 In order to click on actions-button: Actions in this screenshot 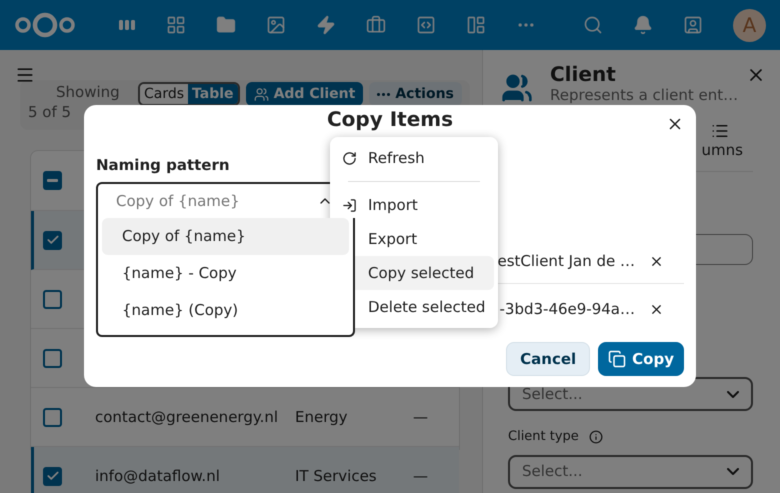, I will do `click(415, 94)`.